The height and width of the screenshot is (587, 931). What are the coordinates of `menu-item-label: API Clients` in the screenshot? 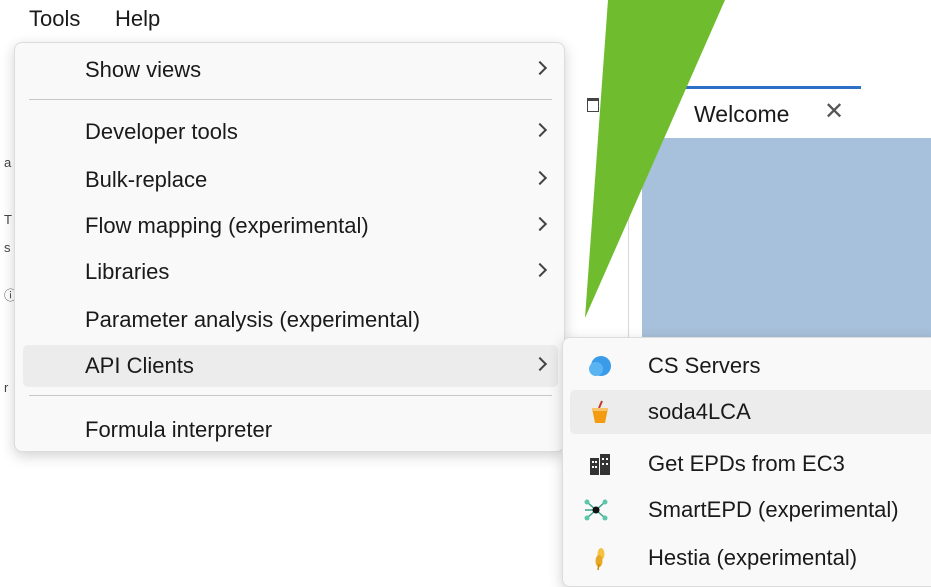 It's located at (139, 365).